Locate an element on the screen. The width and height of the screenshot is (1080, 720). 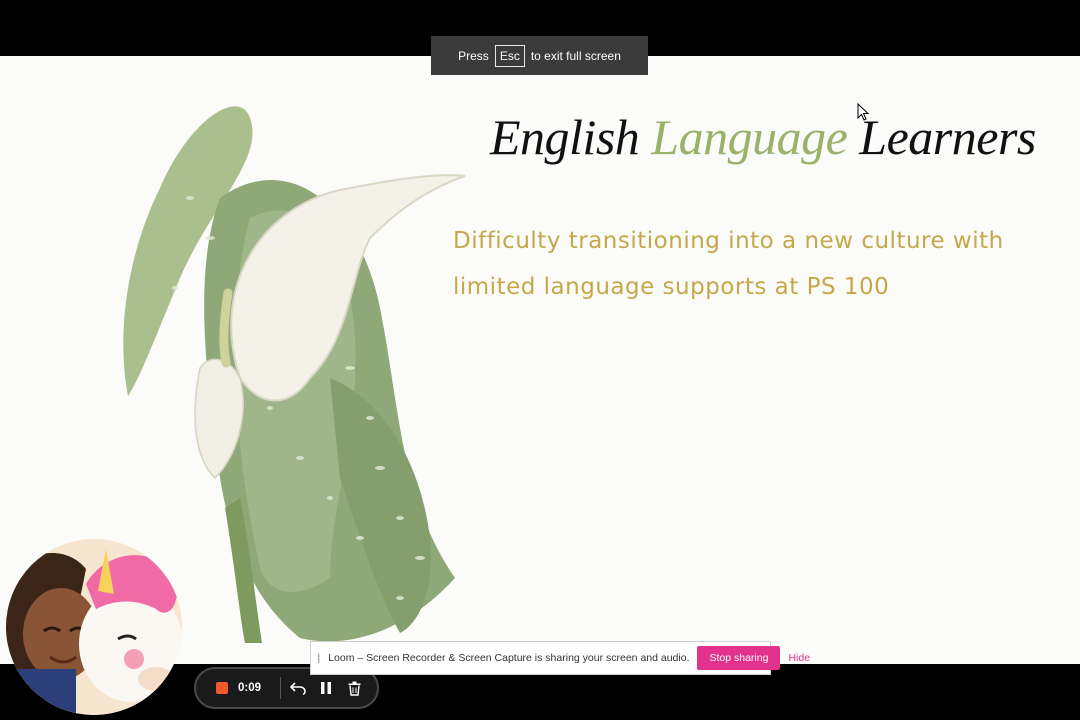
pause-icon is located at coordinates (326, 688).